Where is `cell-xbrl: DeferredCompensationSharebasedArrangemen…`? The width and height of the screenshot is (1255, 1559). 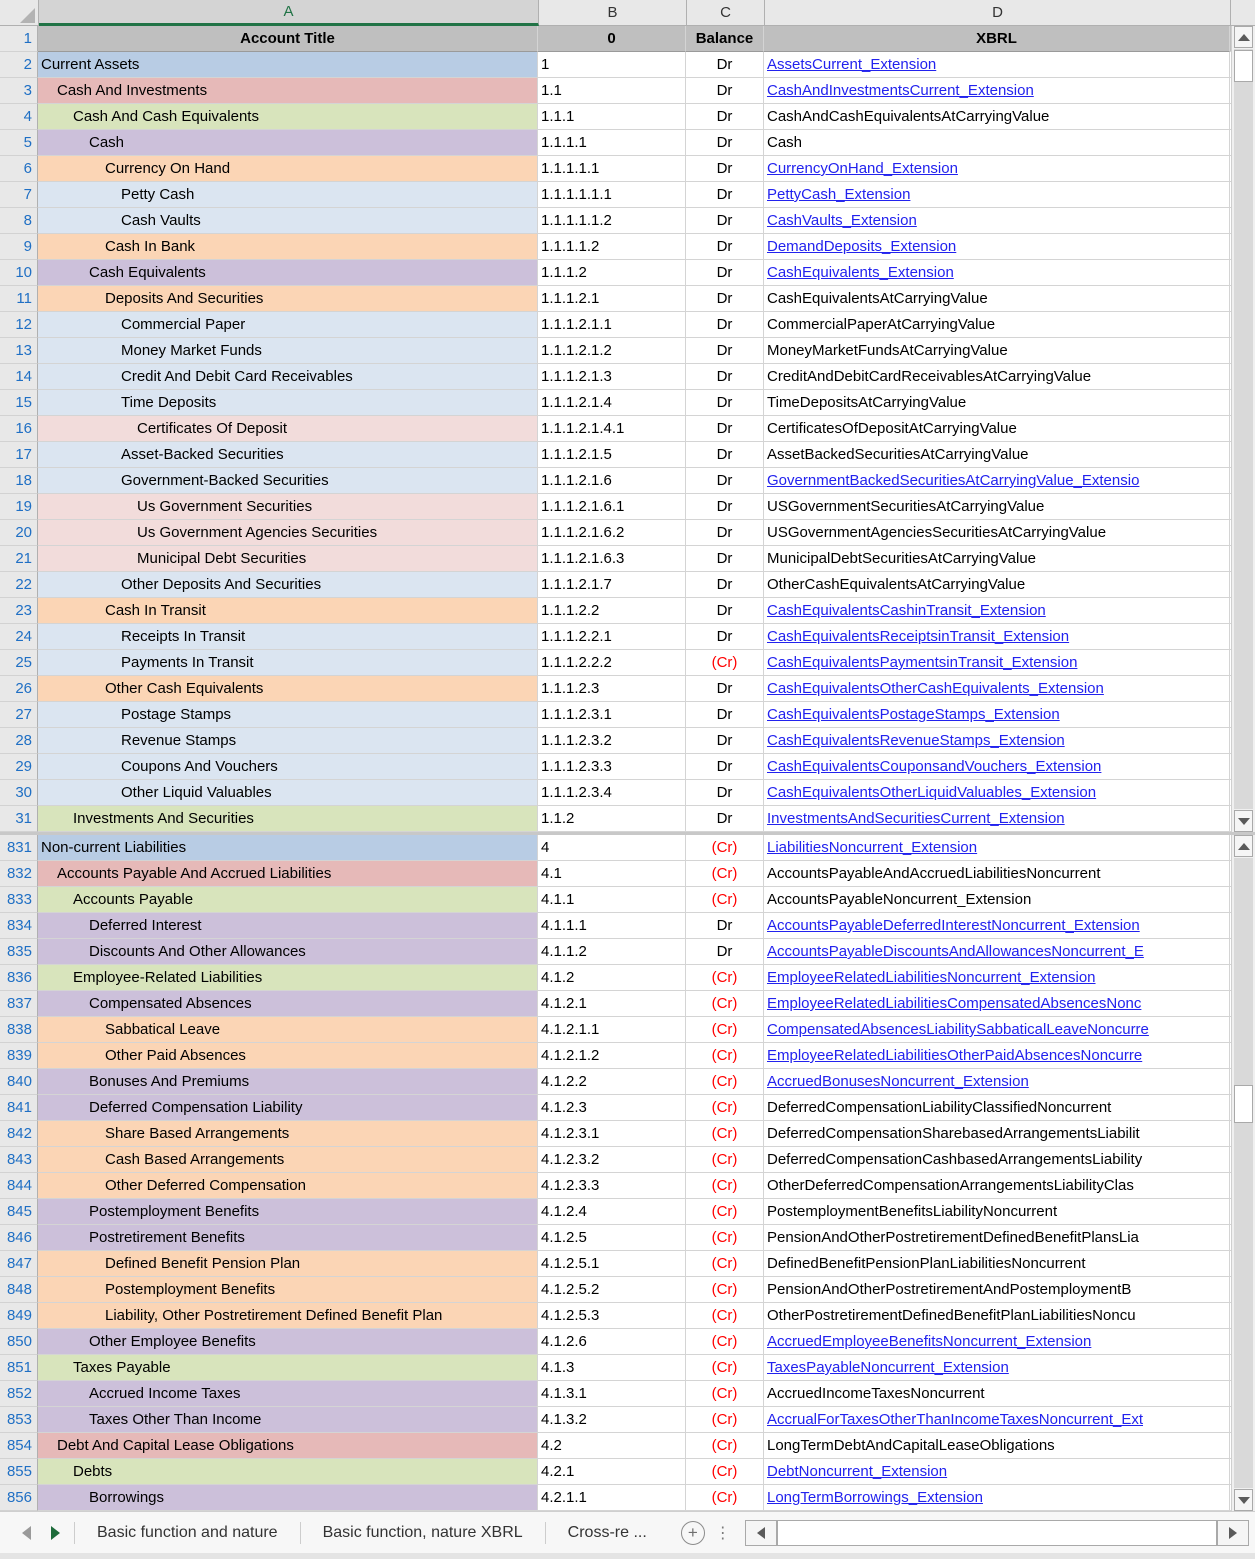 cell-xbrl: DeferredCompensationSharebasedArrangemen… is located at coordinates (997, 1134).